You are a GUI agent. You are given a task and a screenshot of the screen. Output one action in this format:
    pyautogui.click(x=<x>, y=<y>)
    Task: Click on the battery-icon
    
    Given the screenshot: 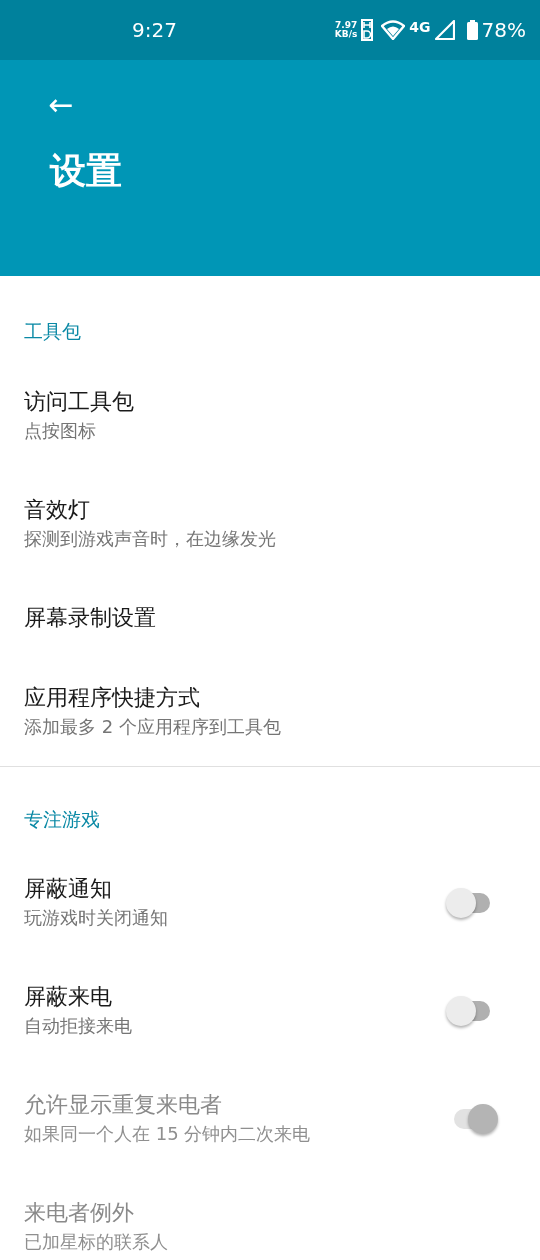 What is the action you would take?
    pyautogui.click(x=472, y=30)
    